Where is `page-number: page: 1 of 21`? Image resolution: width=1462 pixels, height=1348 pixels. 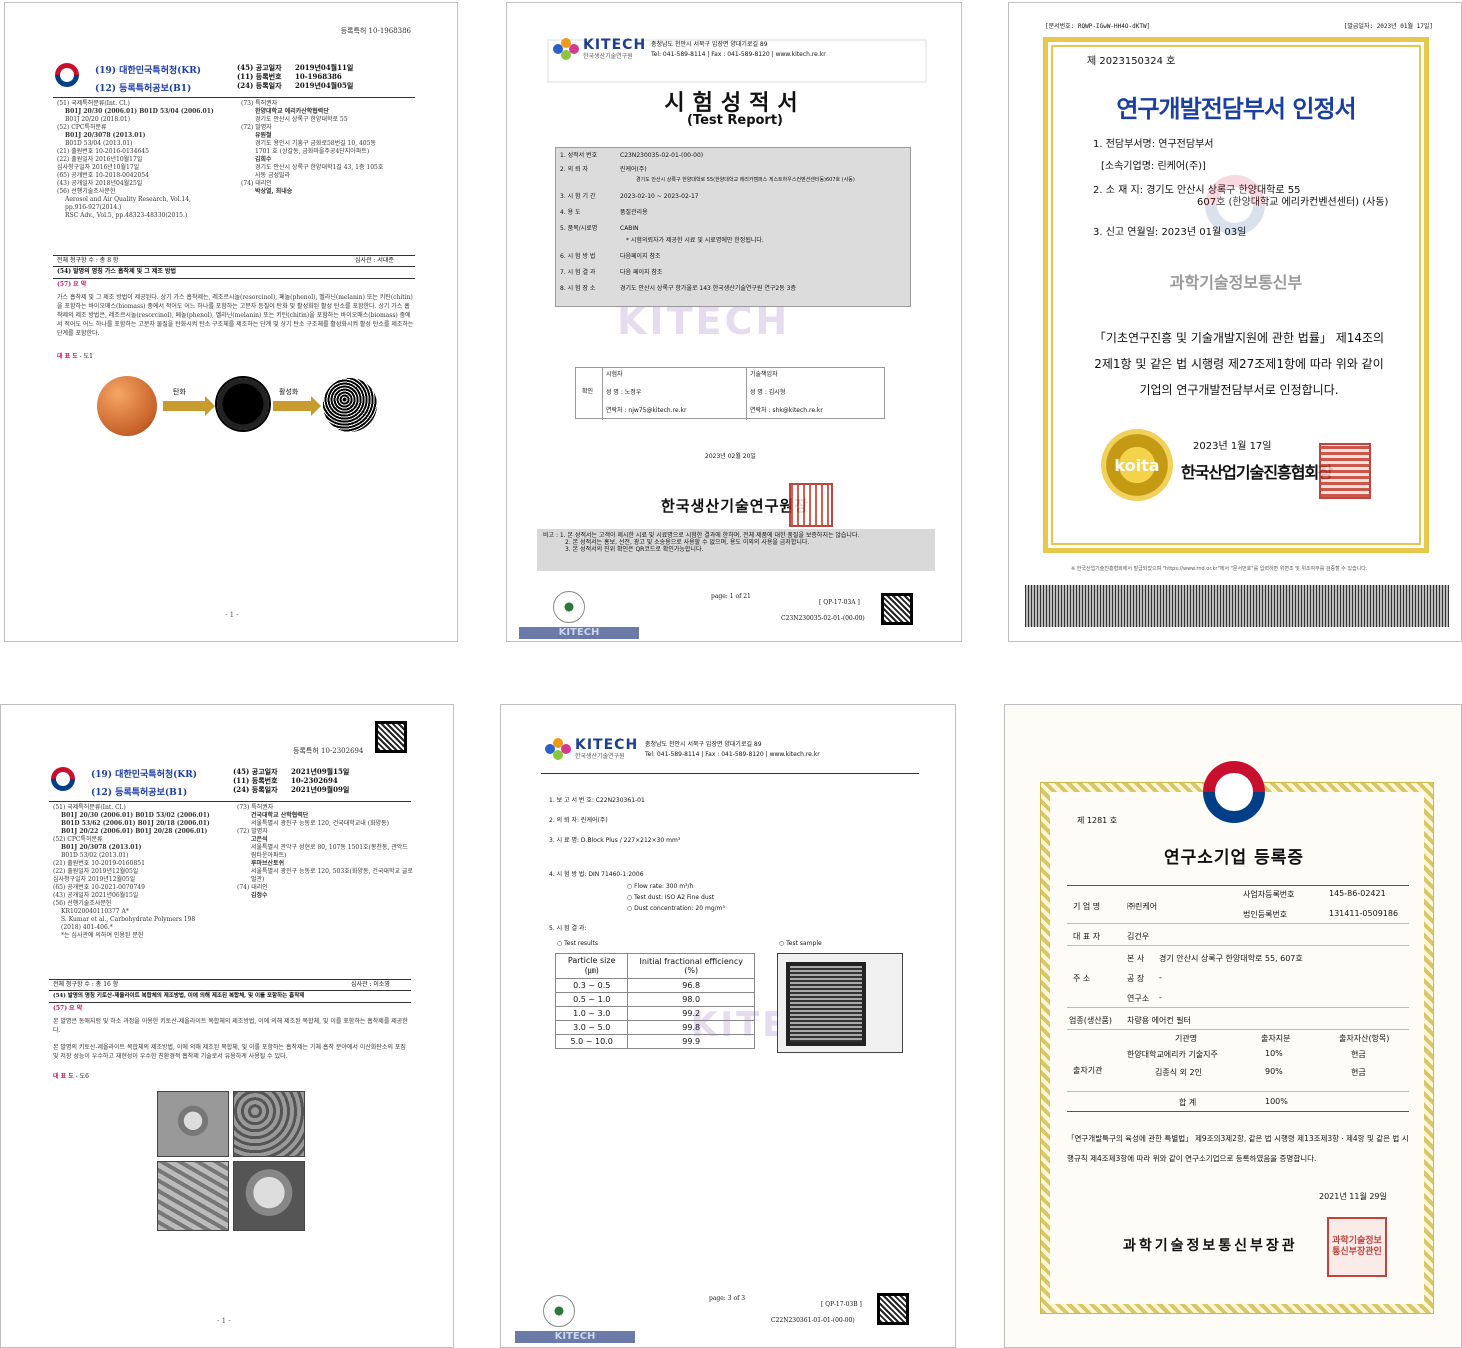 page-number: page: 1 of 21 is located at coordinates (731, 596).